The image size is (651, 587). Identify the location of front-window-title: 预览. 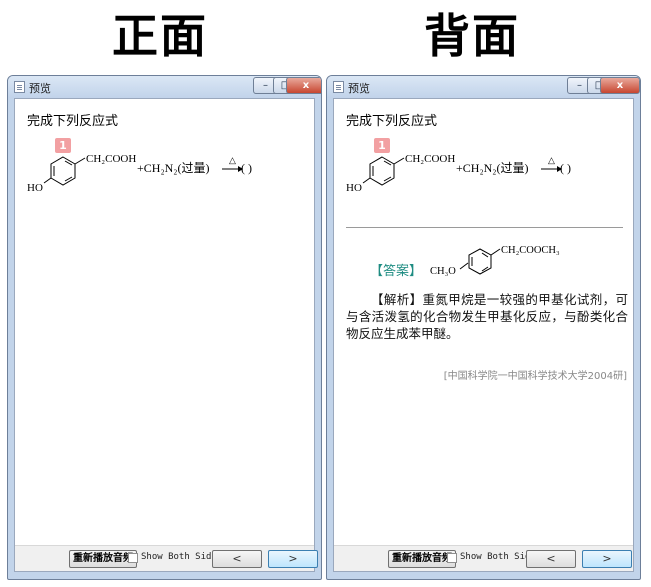
(40, 88).